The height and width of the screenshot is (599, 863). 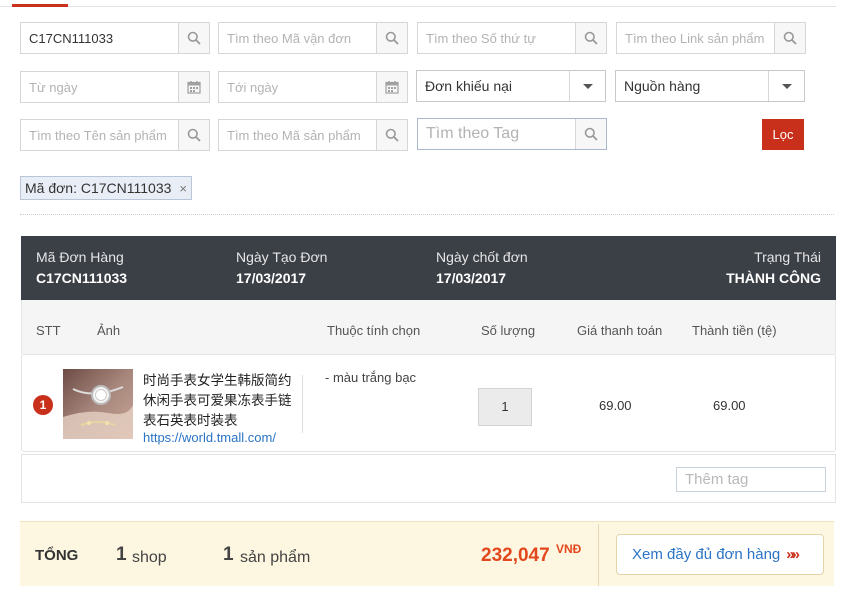 I want to click on order-code-field, so click(x=115, y=38).